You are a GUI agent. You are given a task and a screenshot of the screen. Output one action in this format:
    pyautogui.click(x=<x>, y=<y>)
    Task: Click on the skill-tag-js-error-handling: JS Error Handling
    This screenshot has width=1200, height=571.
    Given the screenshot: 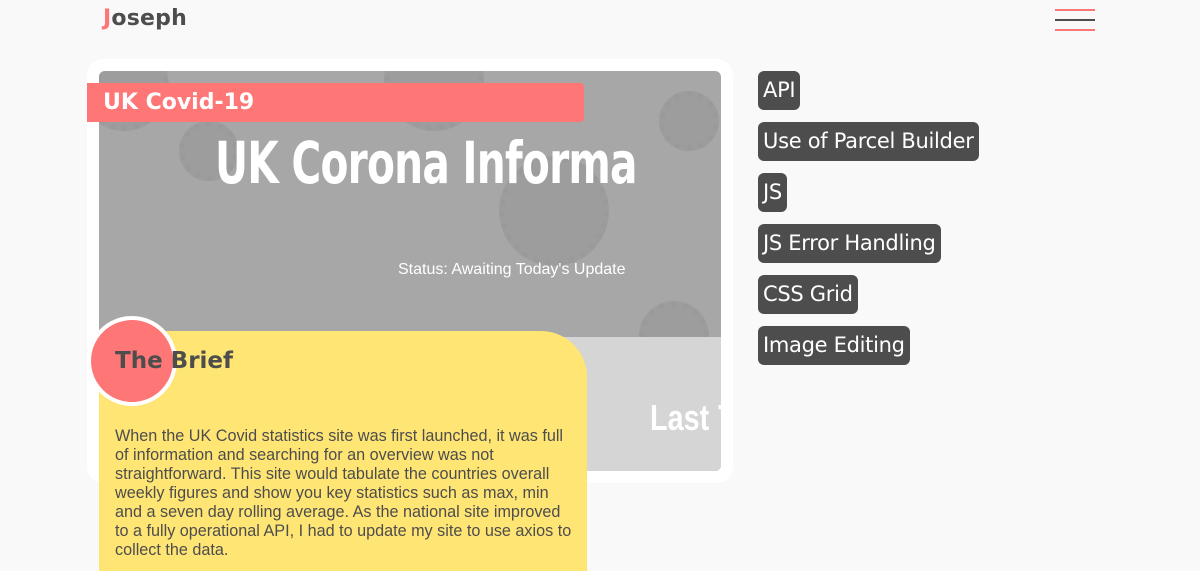 What is the action you would take?
    pyautogui.click(x=849, y=243)
    